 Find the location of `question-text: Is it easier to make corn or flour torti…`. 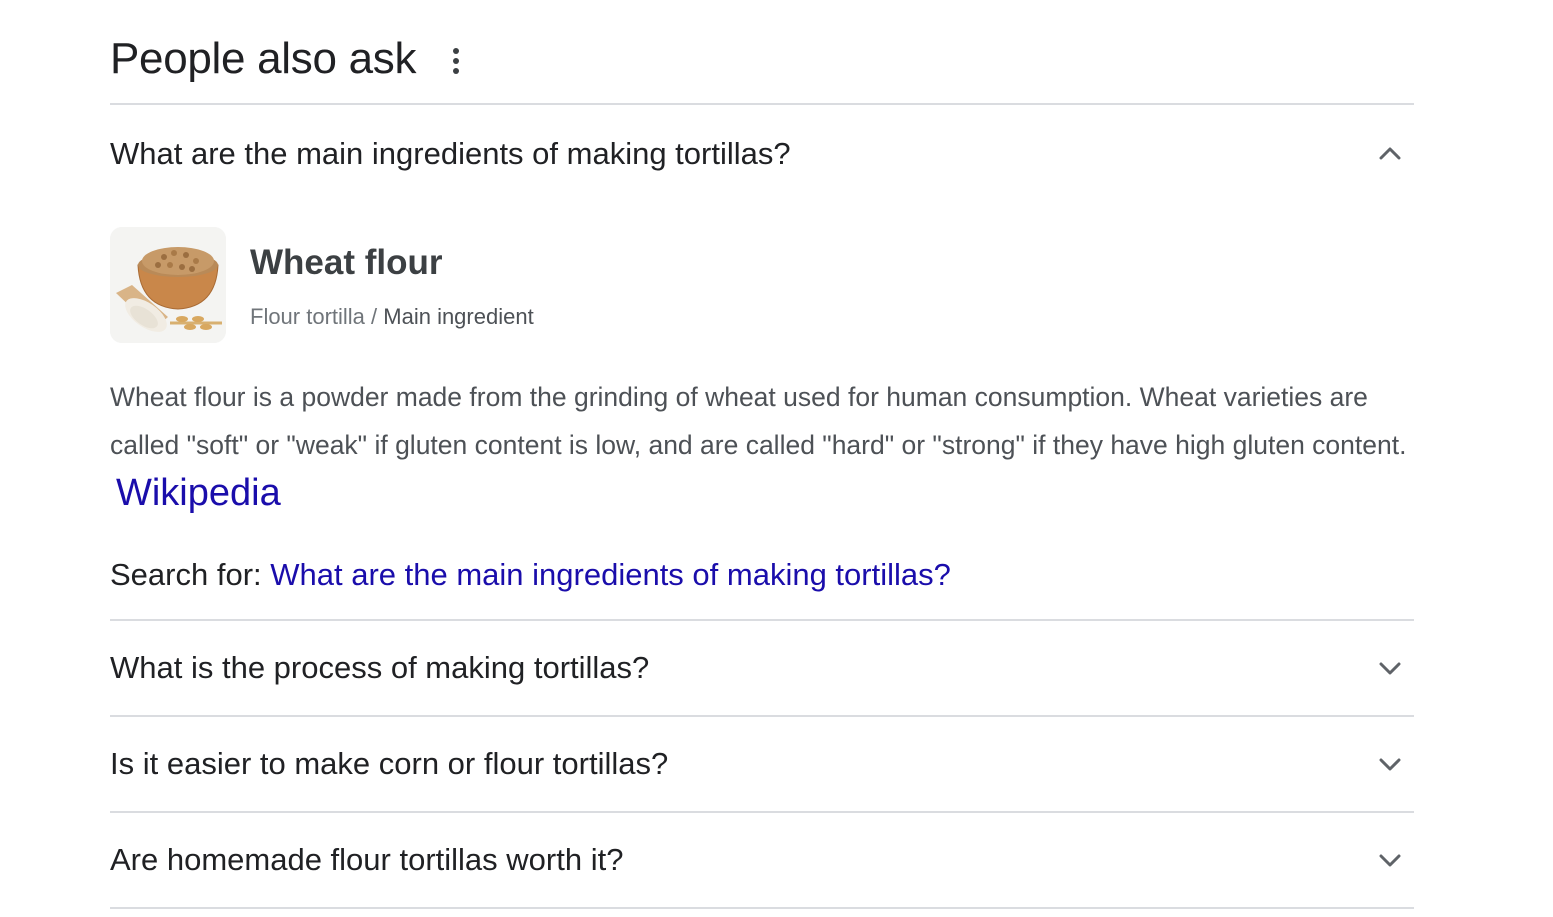

question-text: Is it easier to make corn or flour torti… is located at coordinates (389, 763).